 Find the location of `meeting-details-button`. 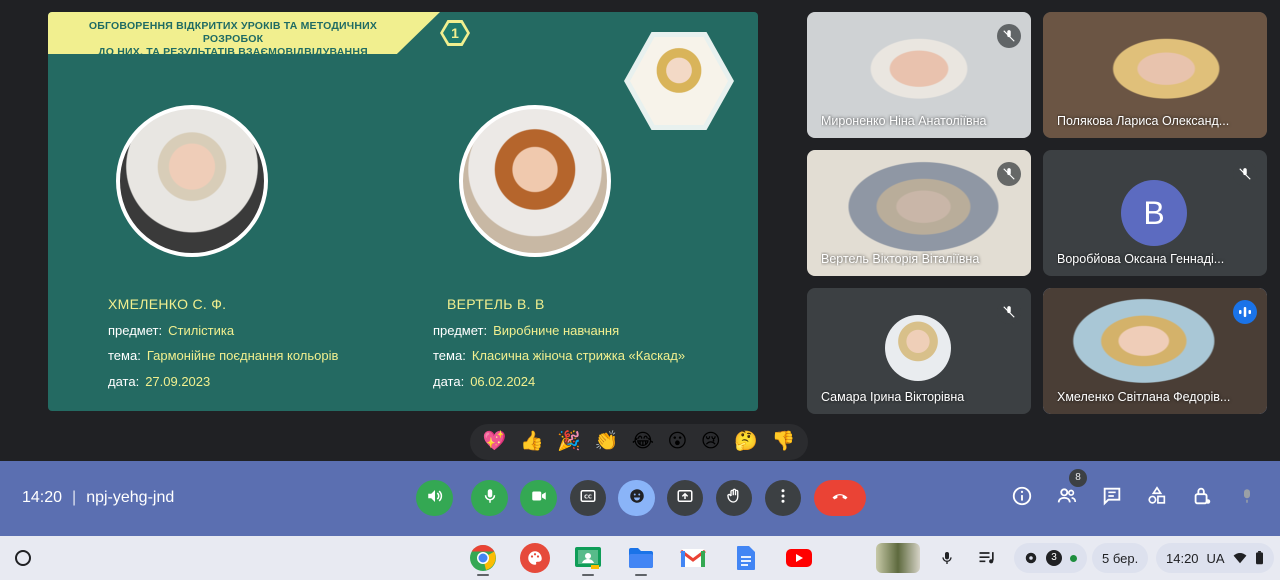

meeting-details-button is located at coordinates (1022, 498).